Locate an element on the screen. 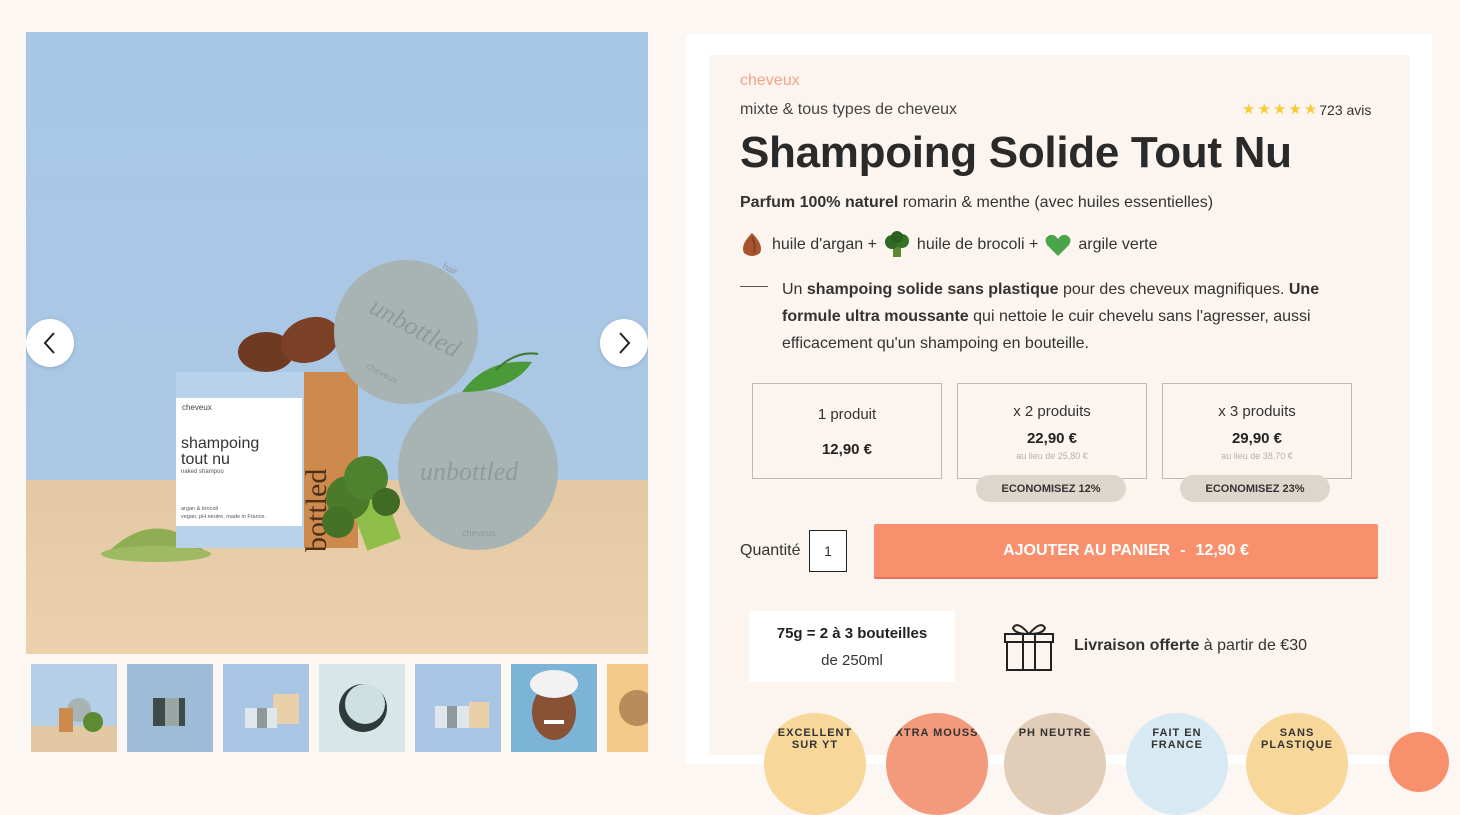 The height and width of the screenshot is (815, 1460). seal-excellent: EXCELLENT SUR YT is located at coordinates (815, 764).